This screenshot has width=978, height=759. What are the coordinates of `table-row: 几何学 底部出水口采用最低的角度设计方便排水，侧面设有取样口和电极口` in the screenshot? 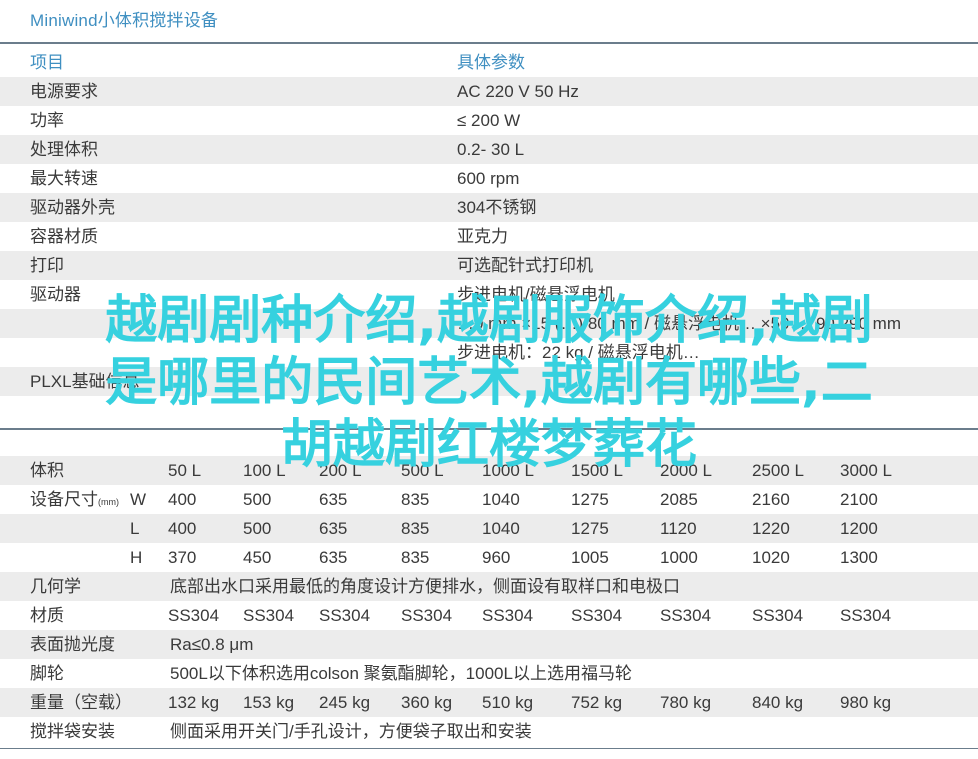 It's located at (489, 586).